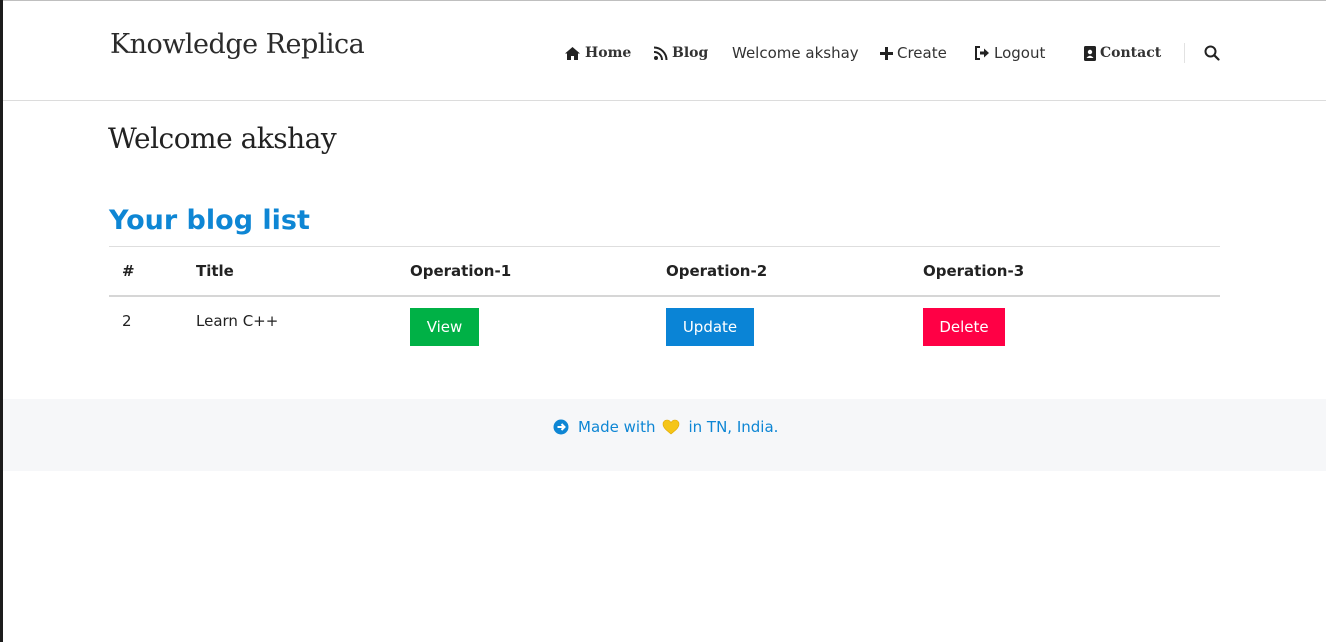 The height and width of the screenshot is (642, 1326). Describe the element at coordinates (128, 271) in the screenshot. I see `header-id: #` at that location.